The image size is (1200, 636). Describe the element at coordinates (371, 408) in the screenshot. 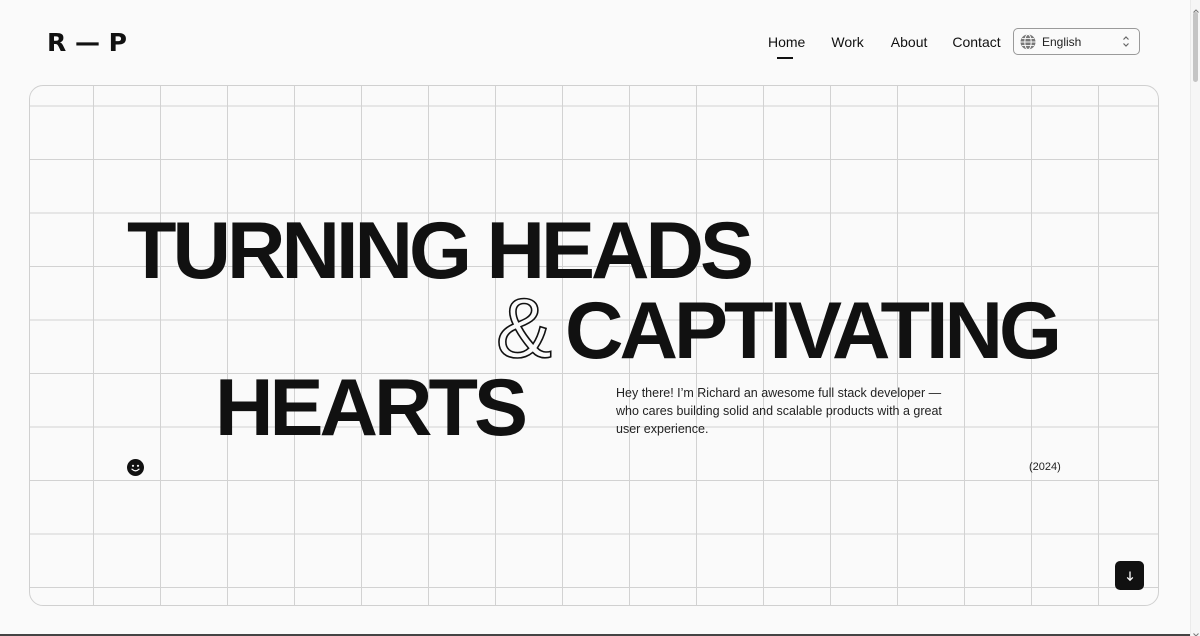

I see `hero-heading-line-3: HEARTS` at that location.